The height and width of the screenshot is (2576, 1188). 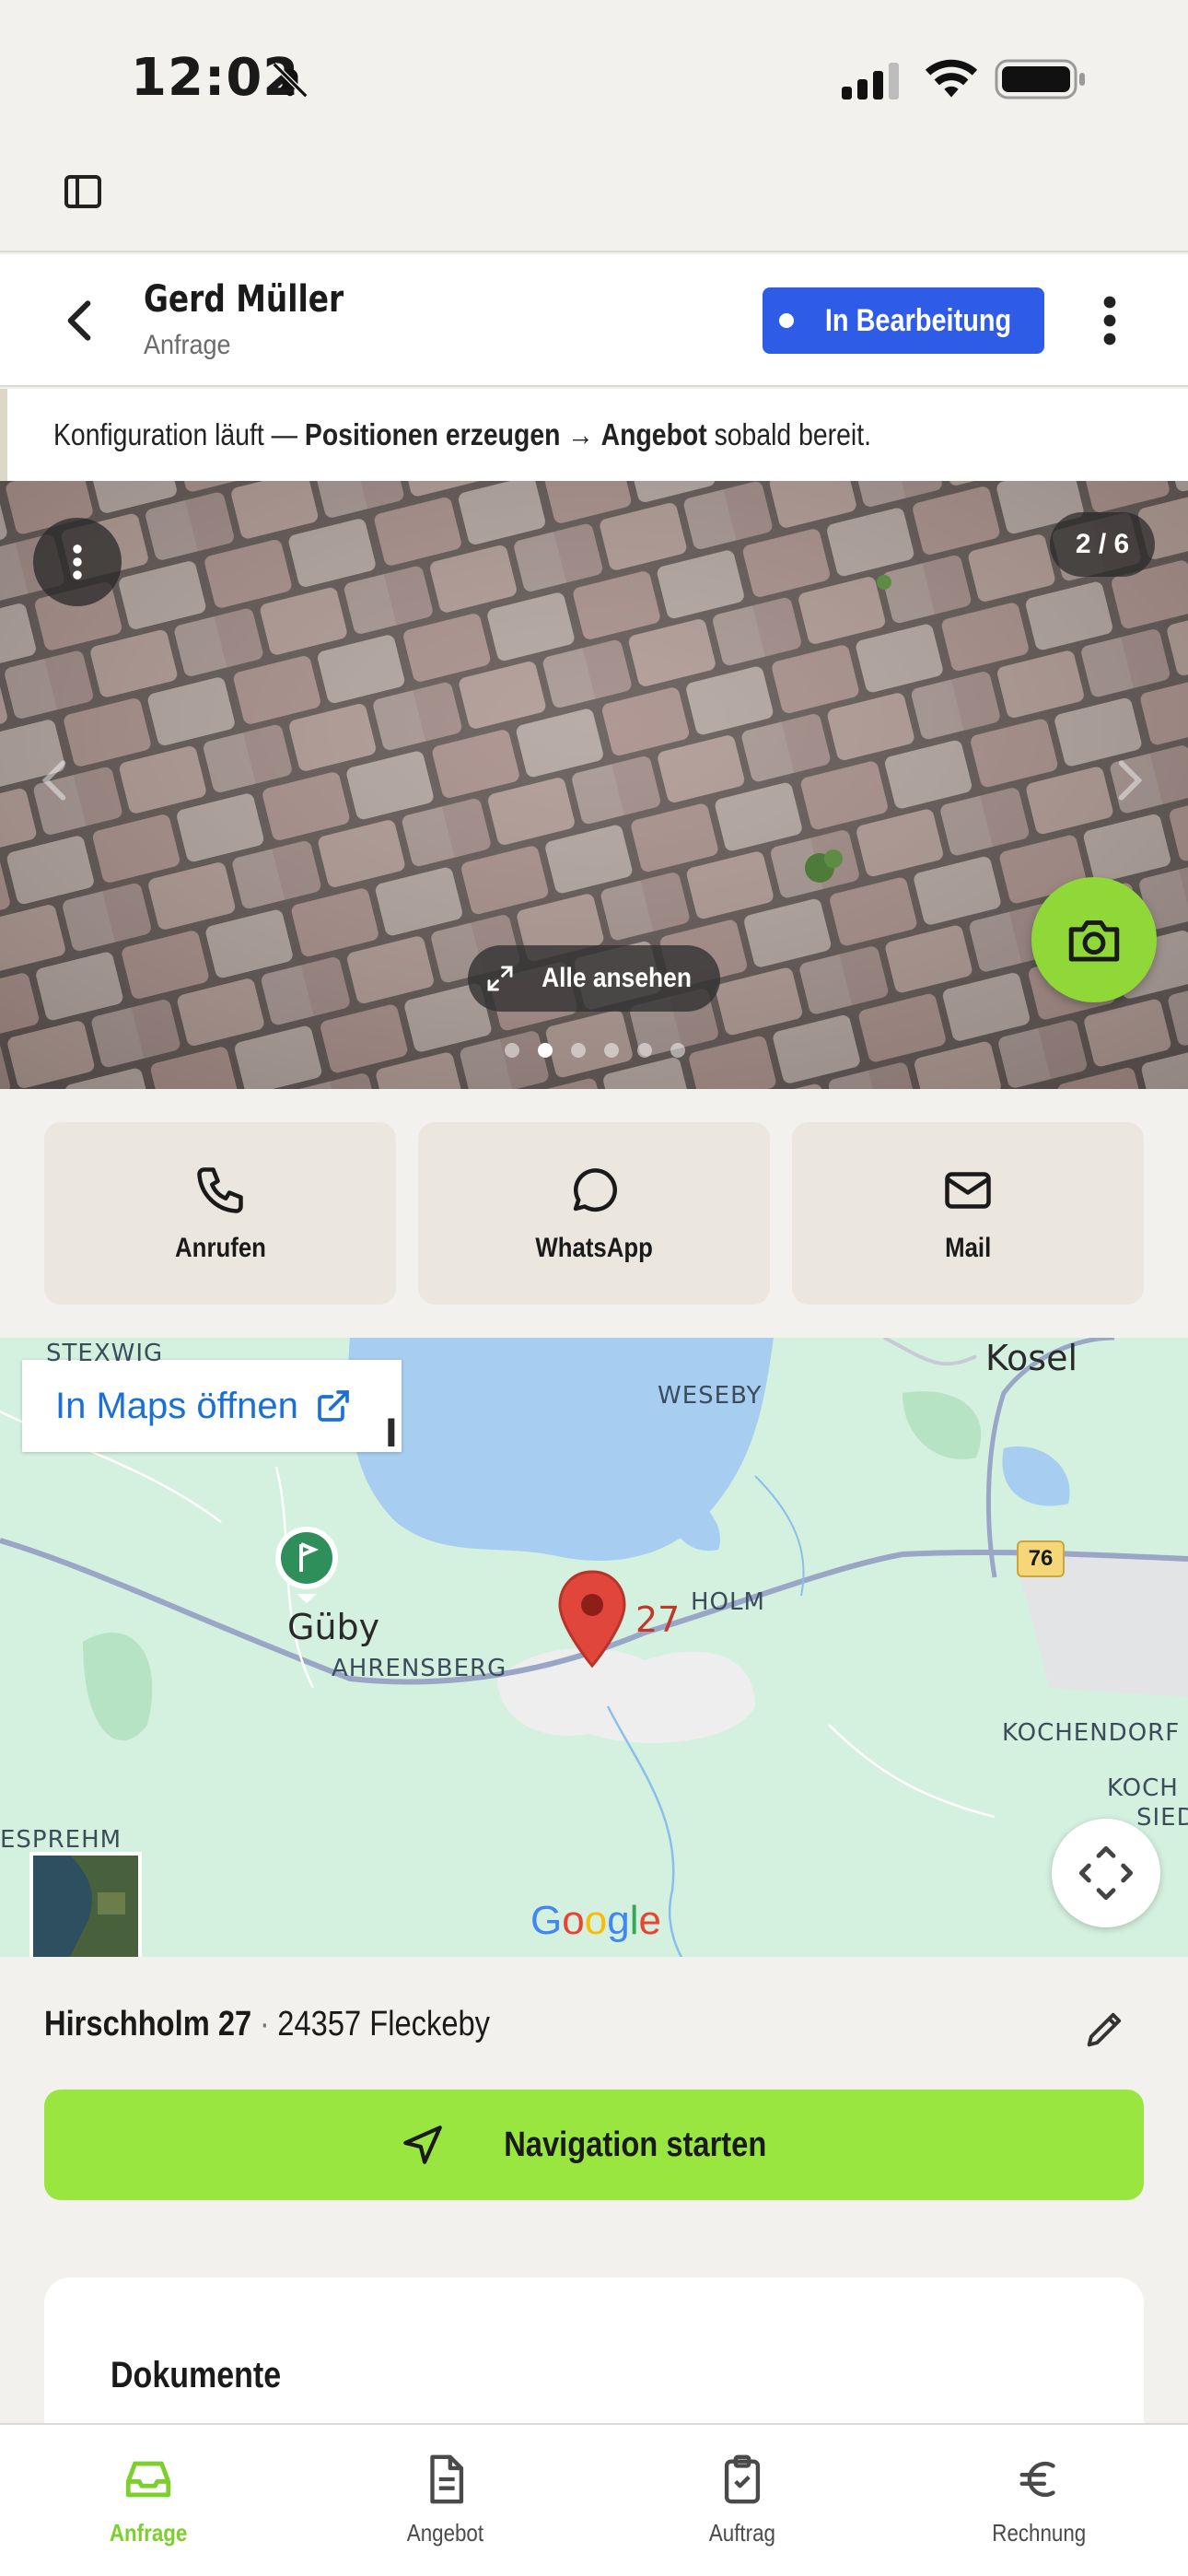 I want to click on record-type: Anfrage, so click(x=187, y=345).